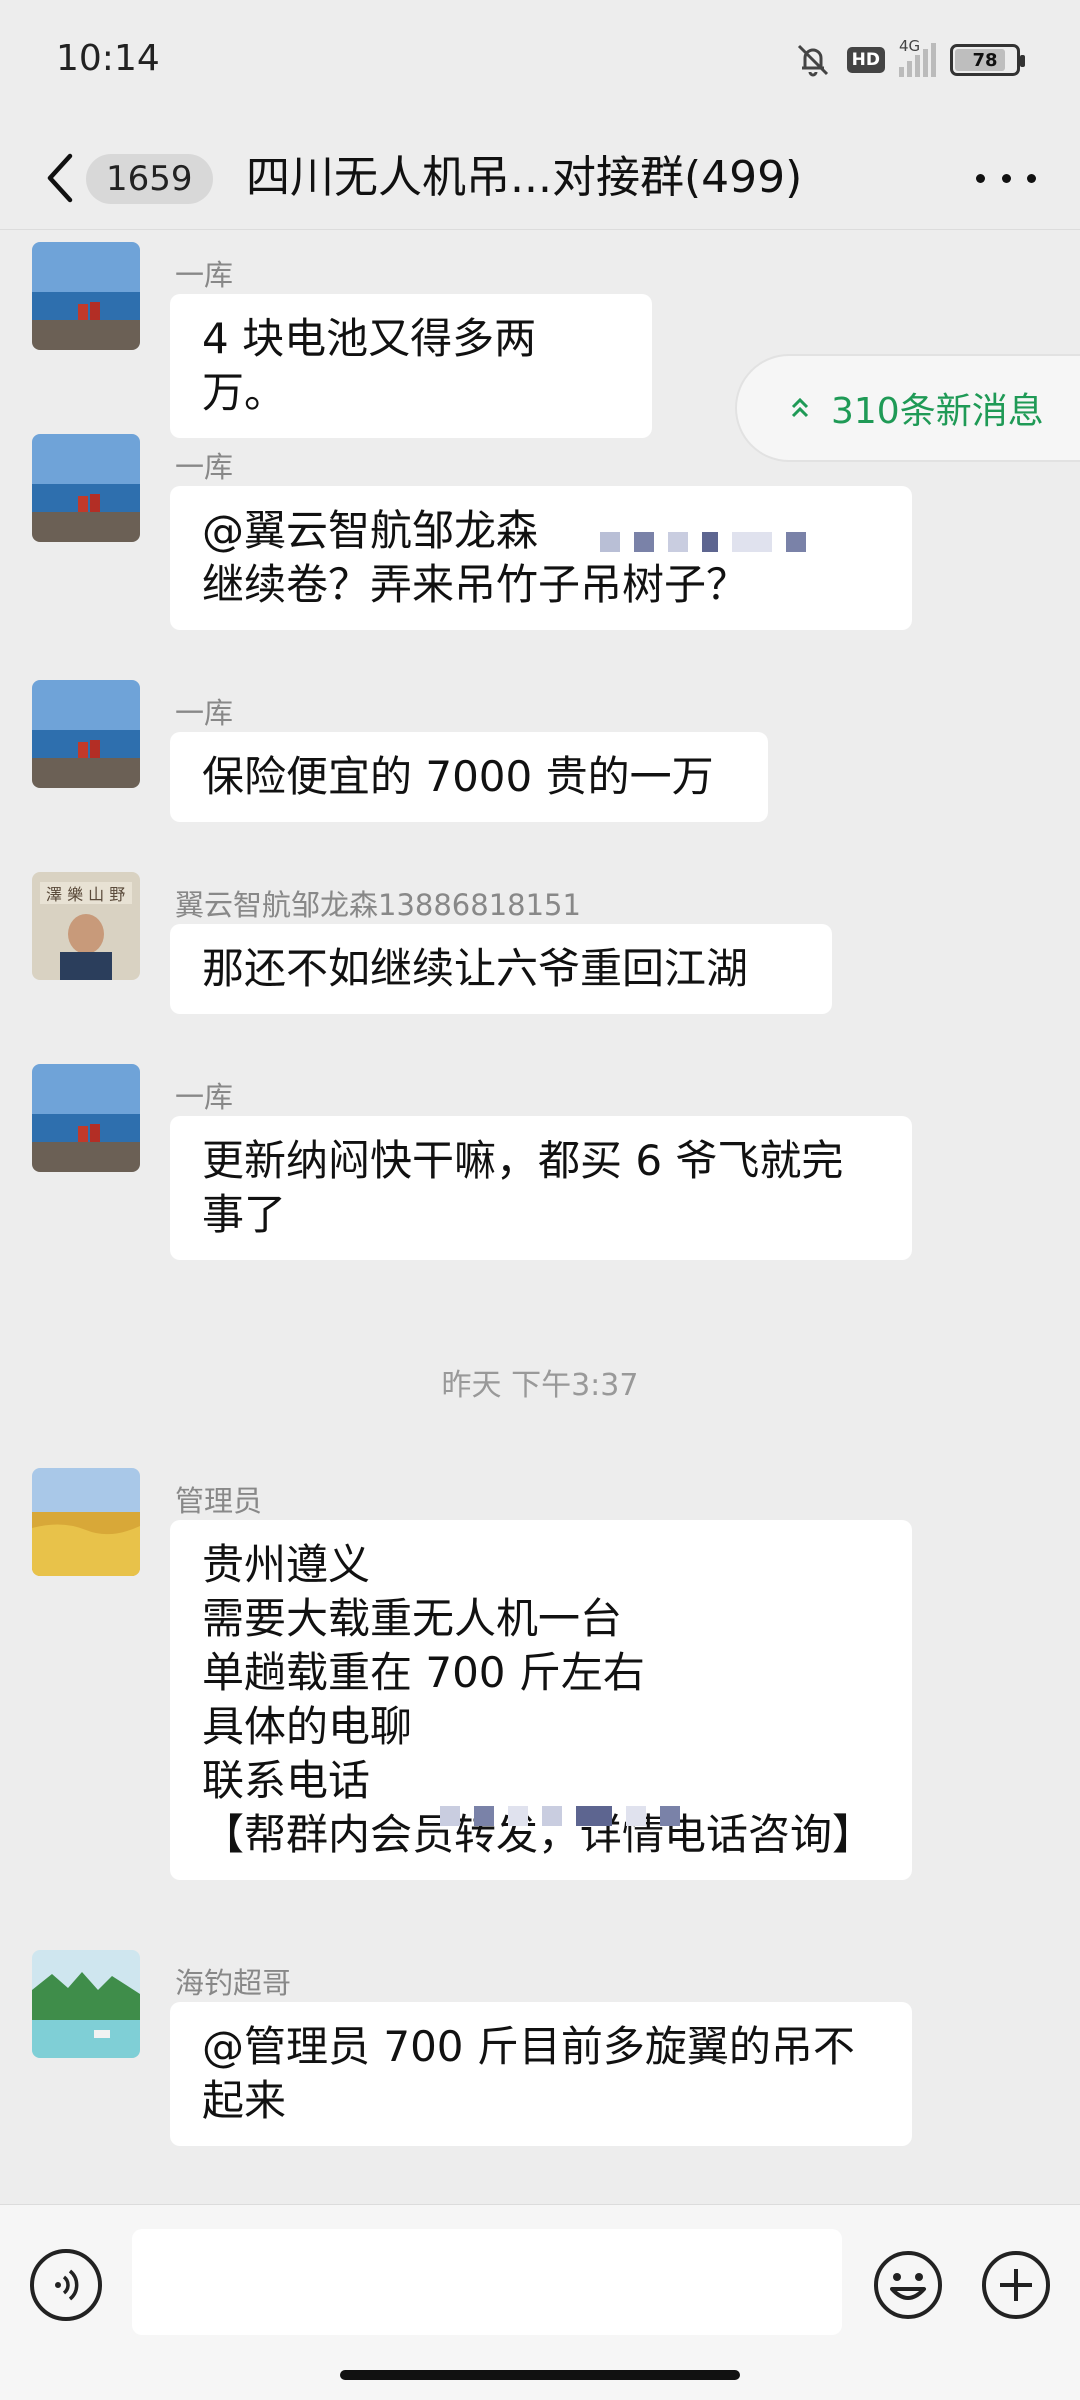 The width and height of the screenshot is (1080, 2400). I want to click on back-icon, so click(60, 178).